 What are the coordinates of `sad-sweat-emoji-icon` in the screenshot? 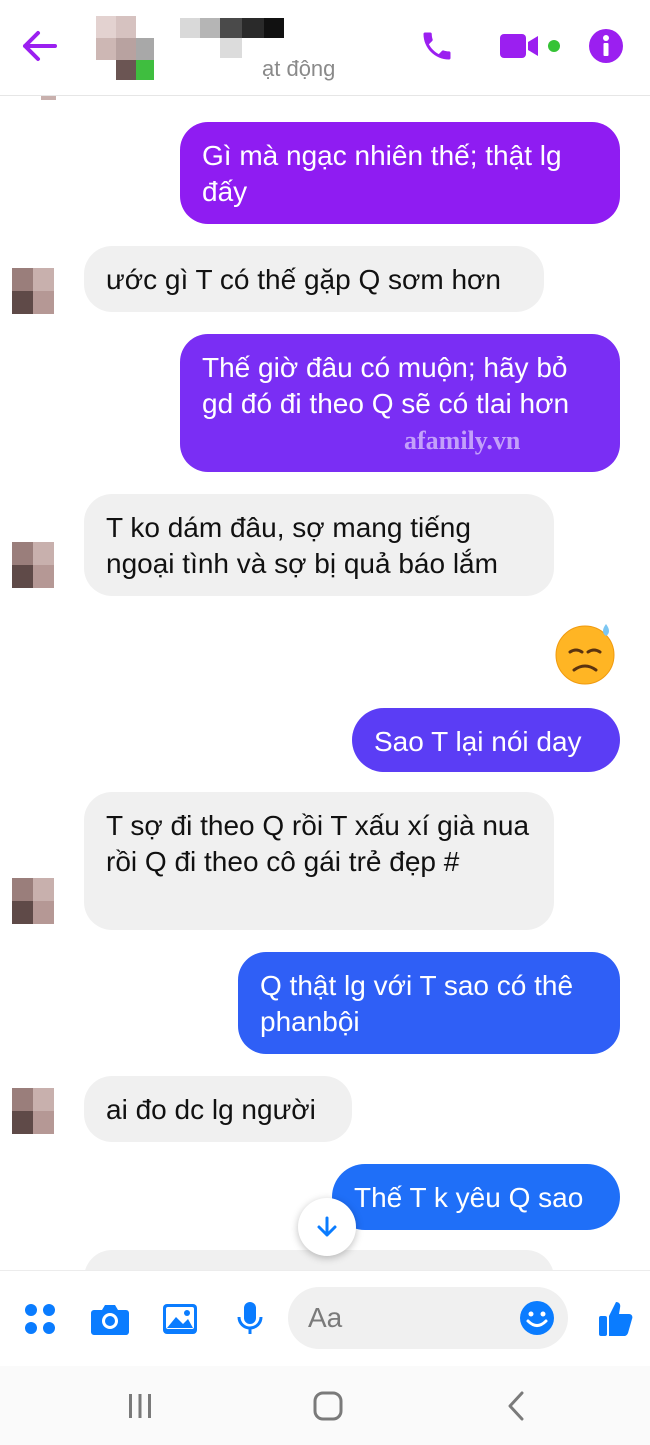 It's located at (585, 654).